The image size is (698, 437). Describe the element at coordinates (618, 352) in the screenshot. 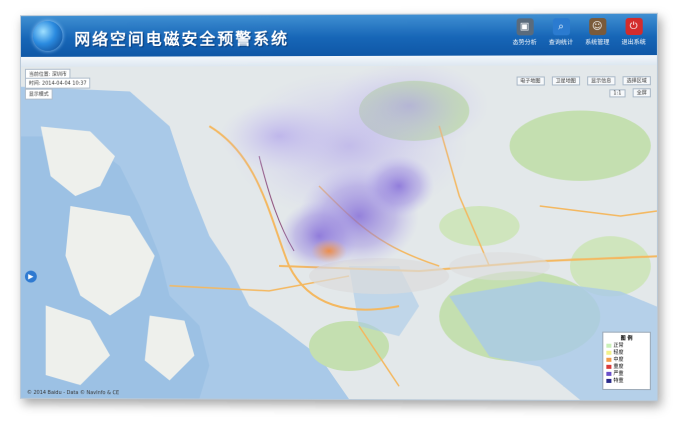

I see `legend-label: 轻度` at that location.